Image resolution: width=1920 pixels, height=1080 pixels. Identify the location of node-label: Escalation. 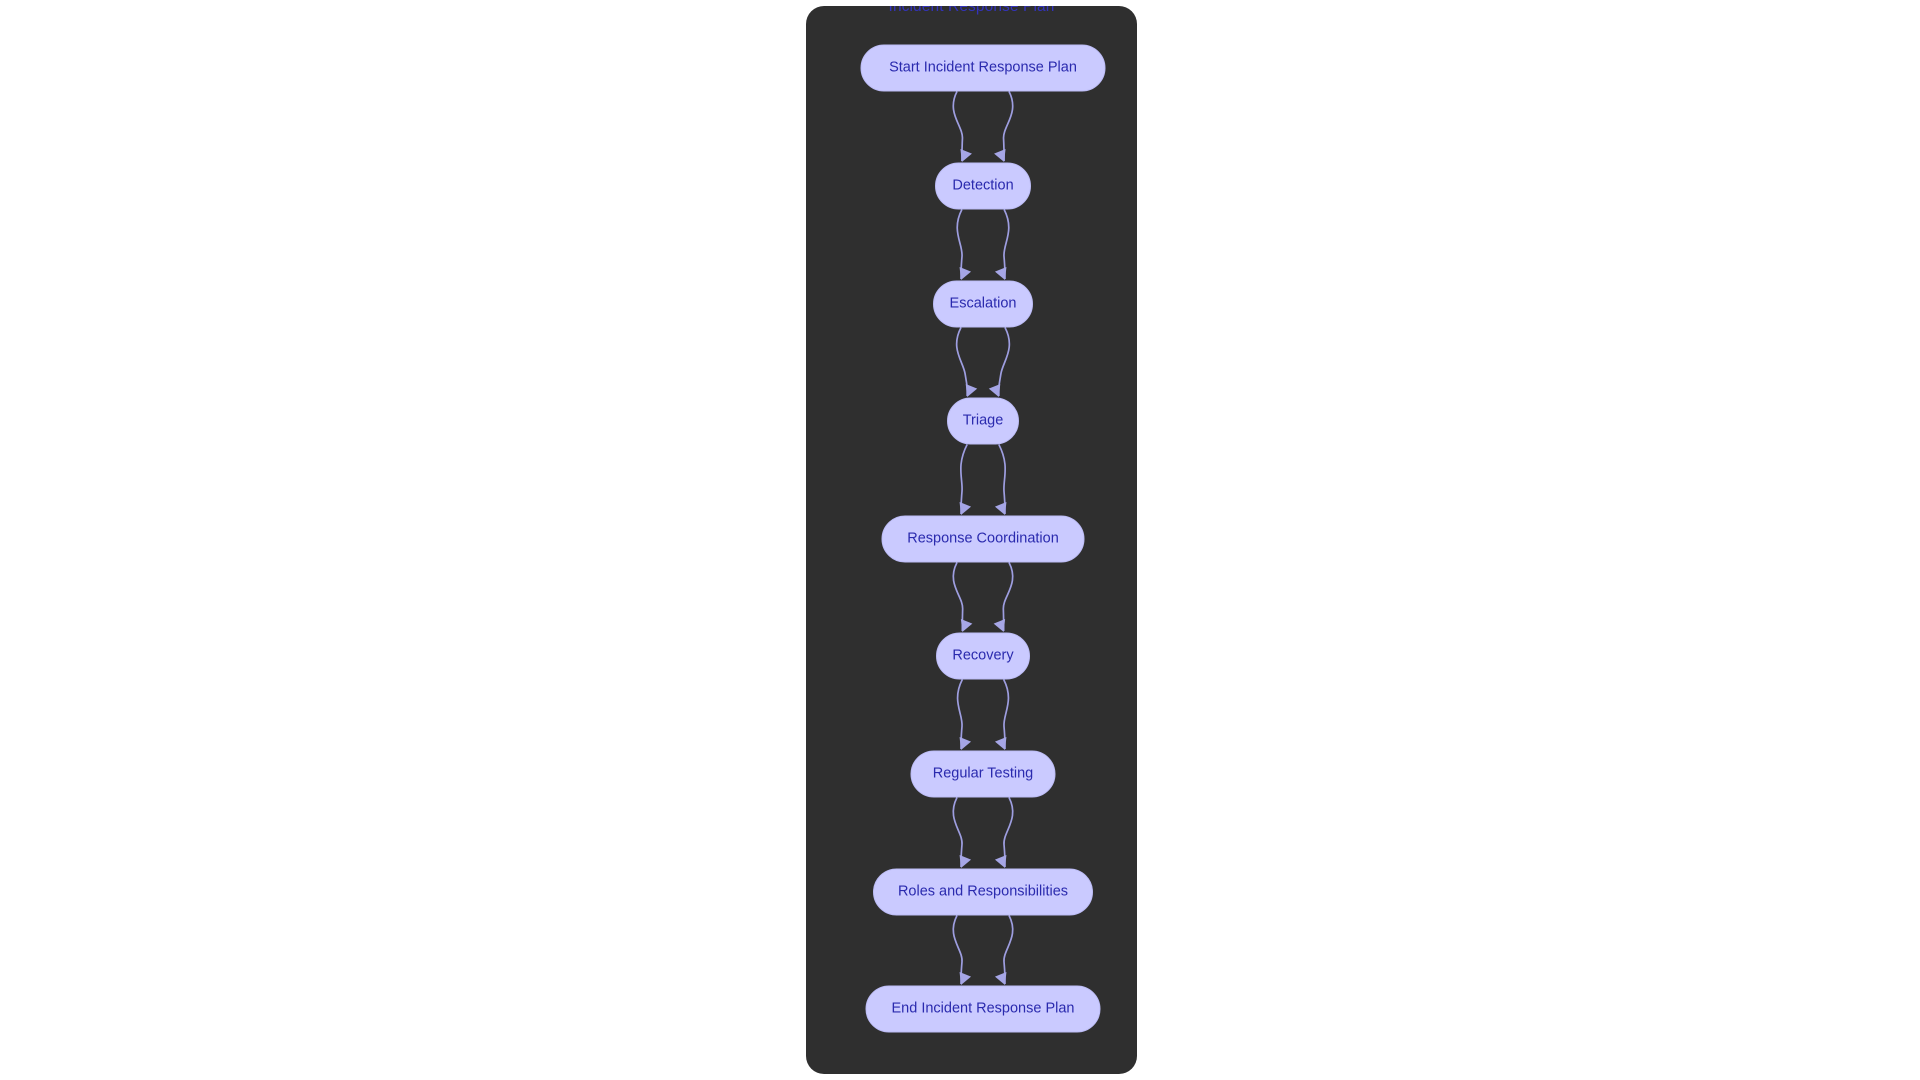
(983, 303).